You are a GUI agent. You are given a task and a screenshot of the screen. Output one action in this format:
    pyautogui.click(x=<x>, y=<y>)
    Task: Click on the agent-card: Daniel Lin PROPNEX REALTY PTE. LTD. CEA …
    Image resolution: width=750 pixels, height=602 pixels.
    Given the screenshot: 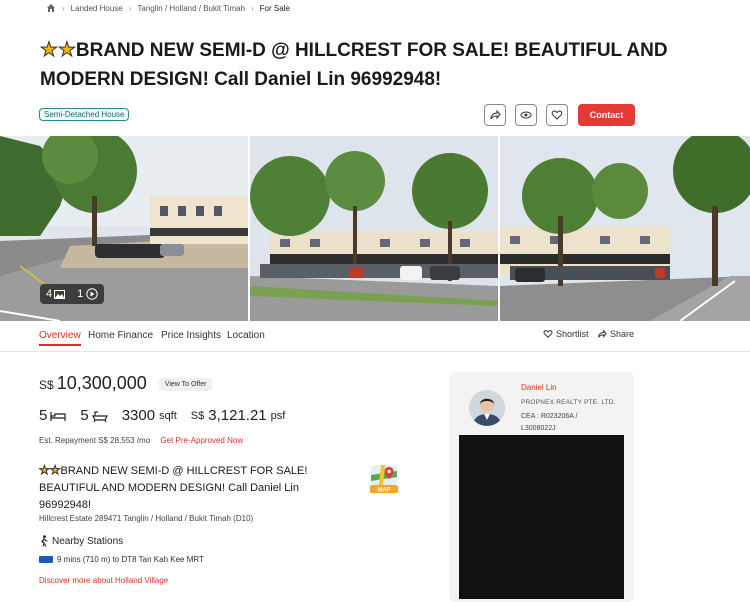 What is the action you would take?
    pyautogui.click(x=541, y=487)
    